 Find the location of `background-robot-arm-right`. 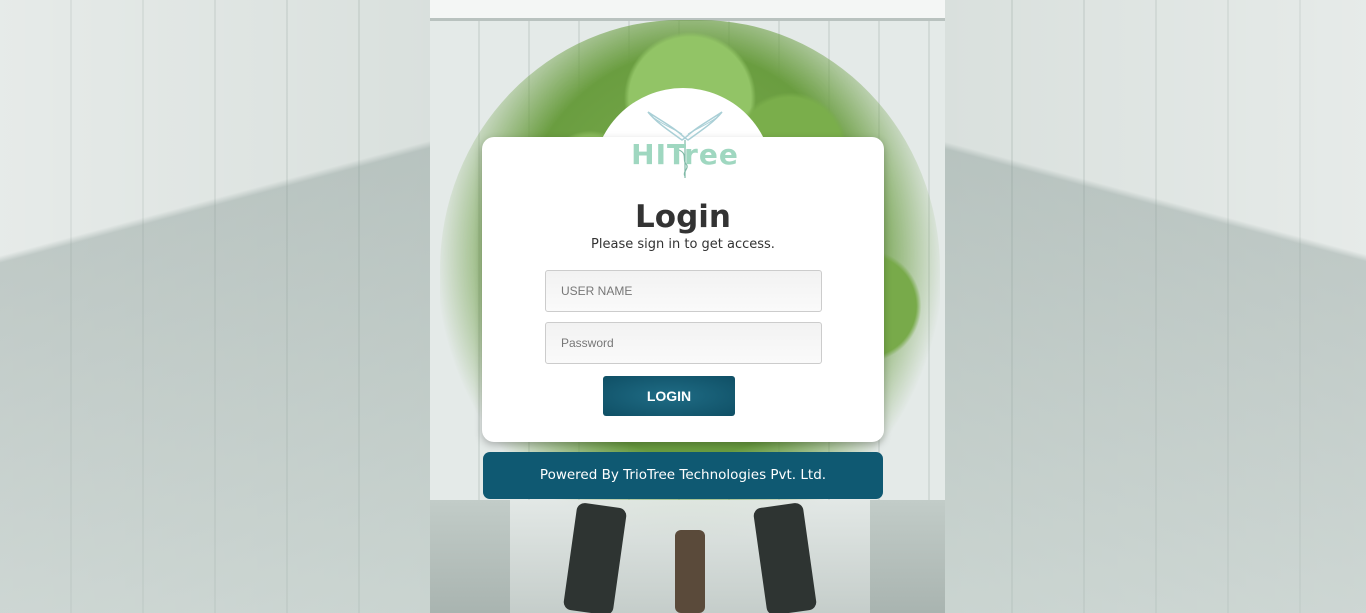

background-robot-arm-right is located at coordinates (785, 557).